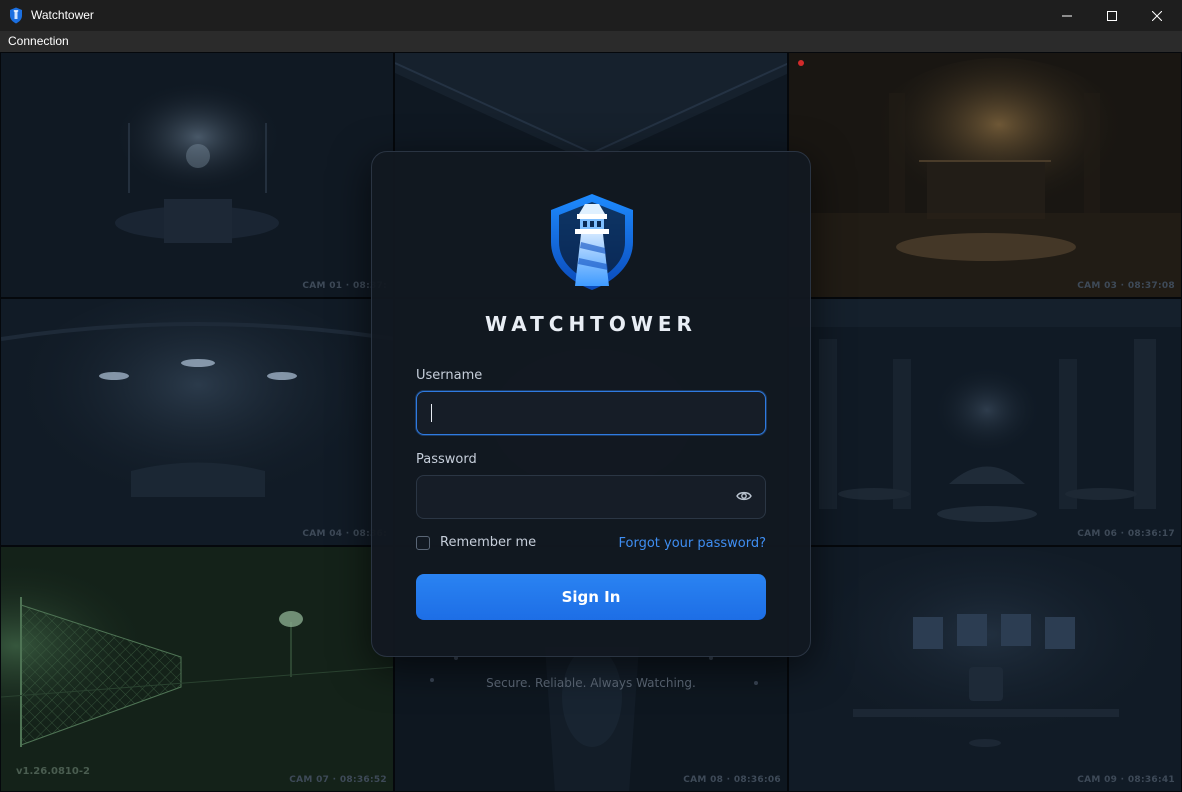  I want to click on minimize-button, so click(1067, 15).